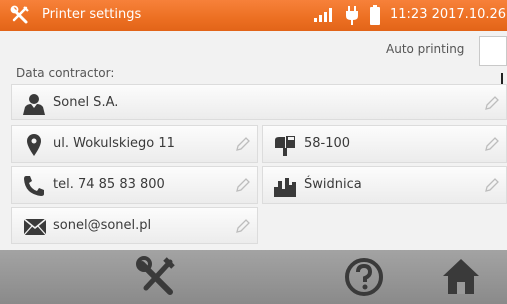  Describe the element at coordinates (34, 145) in the screenshot. I see `location-pin-icon` at that location.